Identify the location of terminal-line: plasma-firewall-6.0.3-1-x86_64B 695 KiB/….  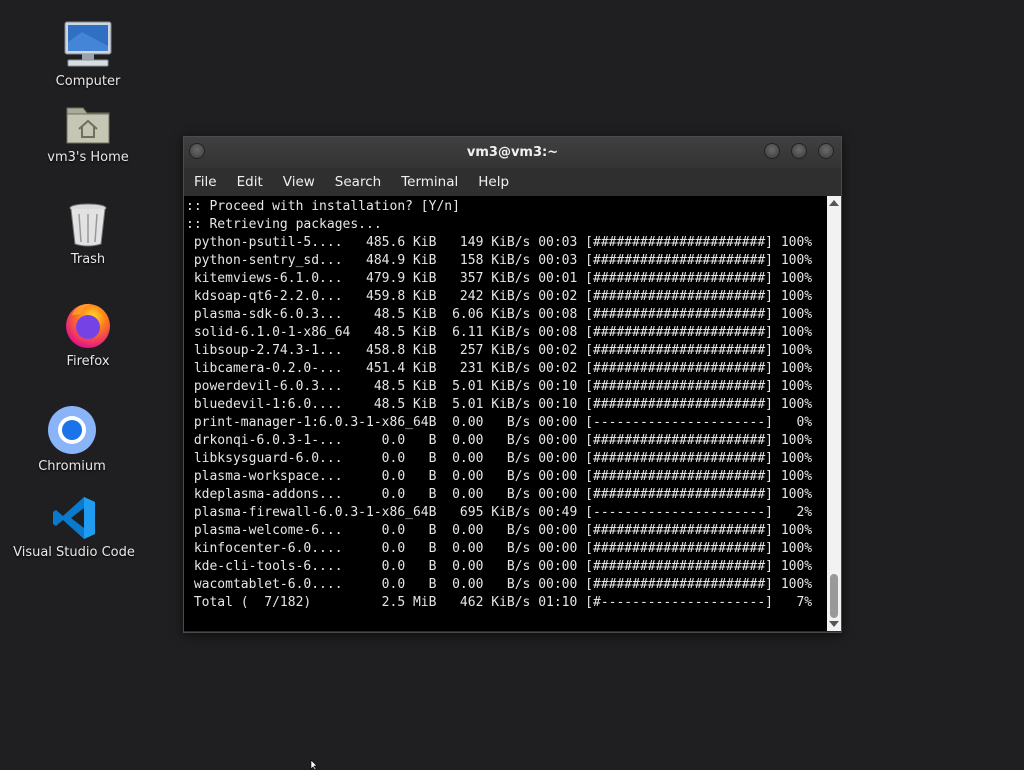
(499, 512).